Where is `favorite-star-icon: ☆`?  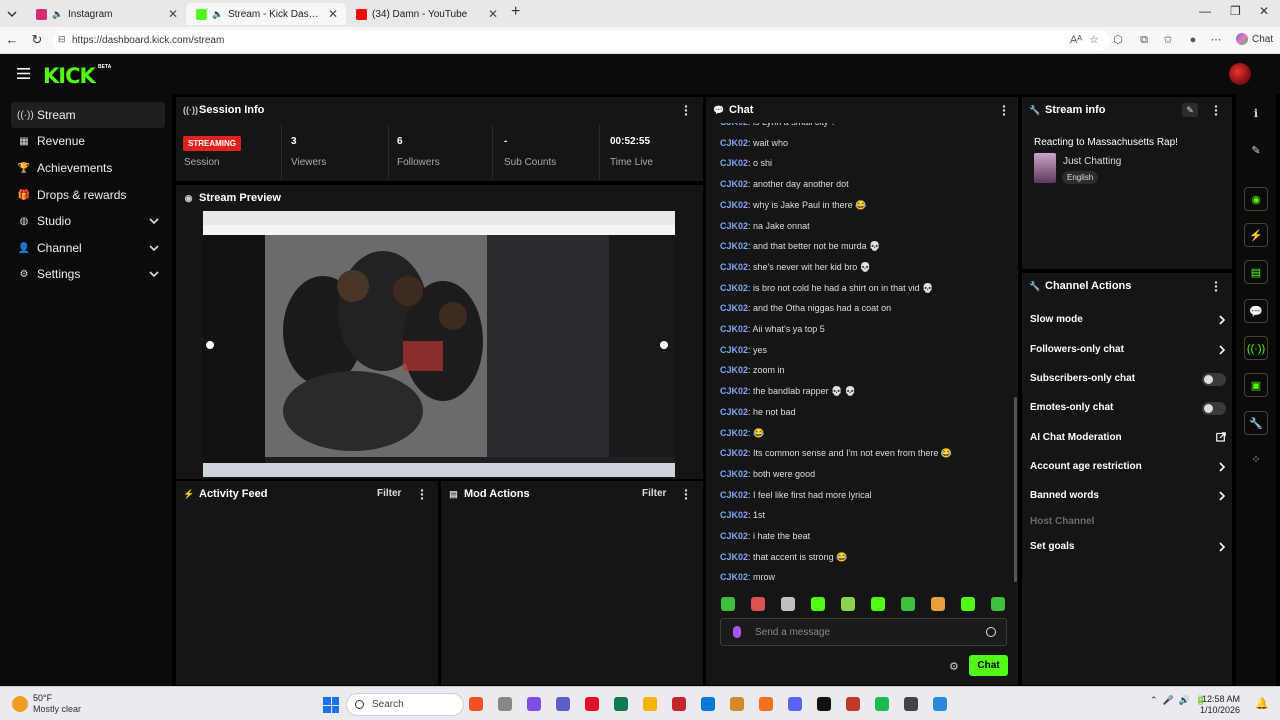
favorite-star-icon: ☆ is located at coordinates (1094, 40).